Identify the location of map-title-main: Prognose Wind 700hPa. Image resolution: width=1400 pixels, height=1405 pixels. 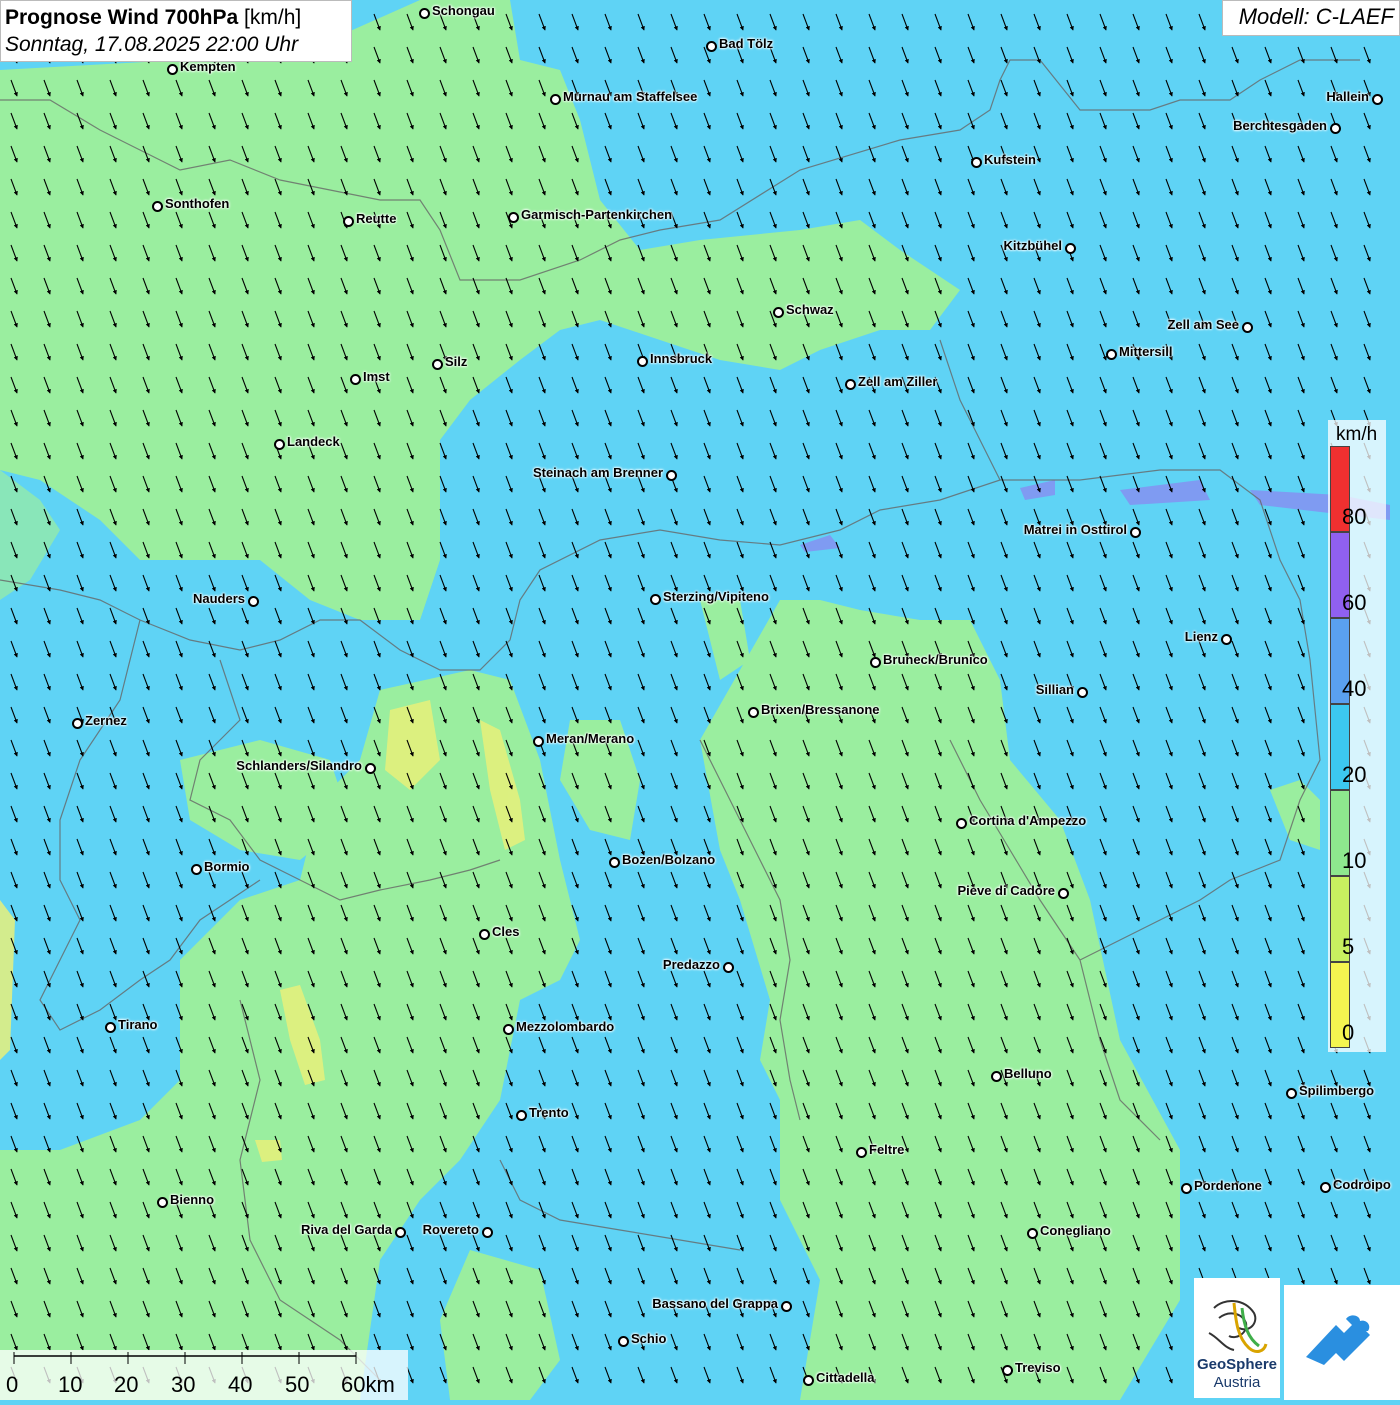
(122, 17).